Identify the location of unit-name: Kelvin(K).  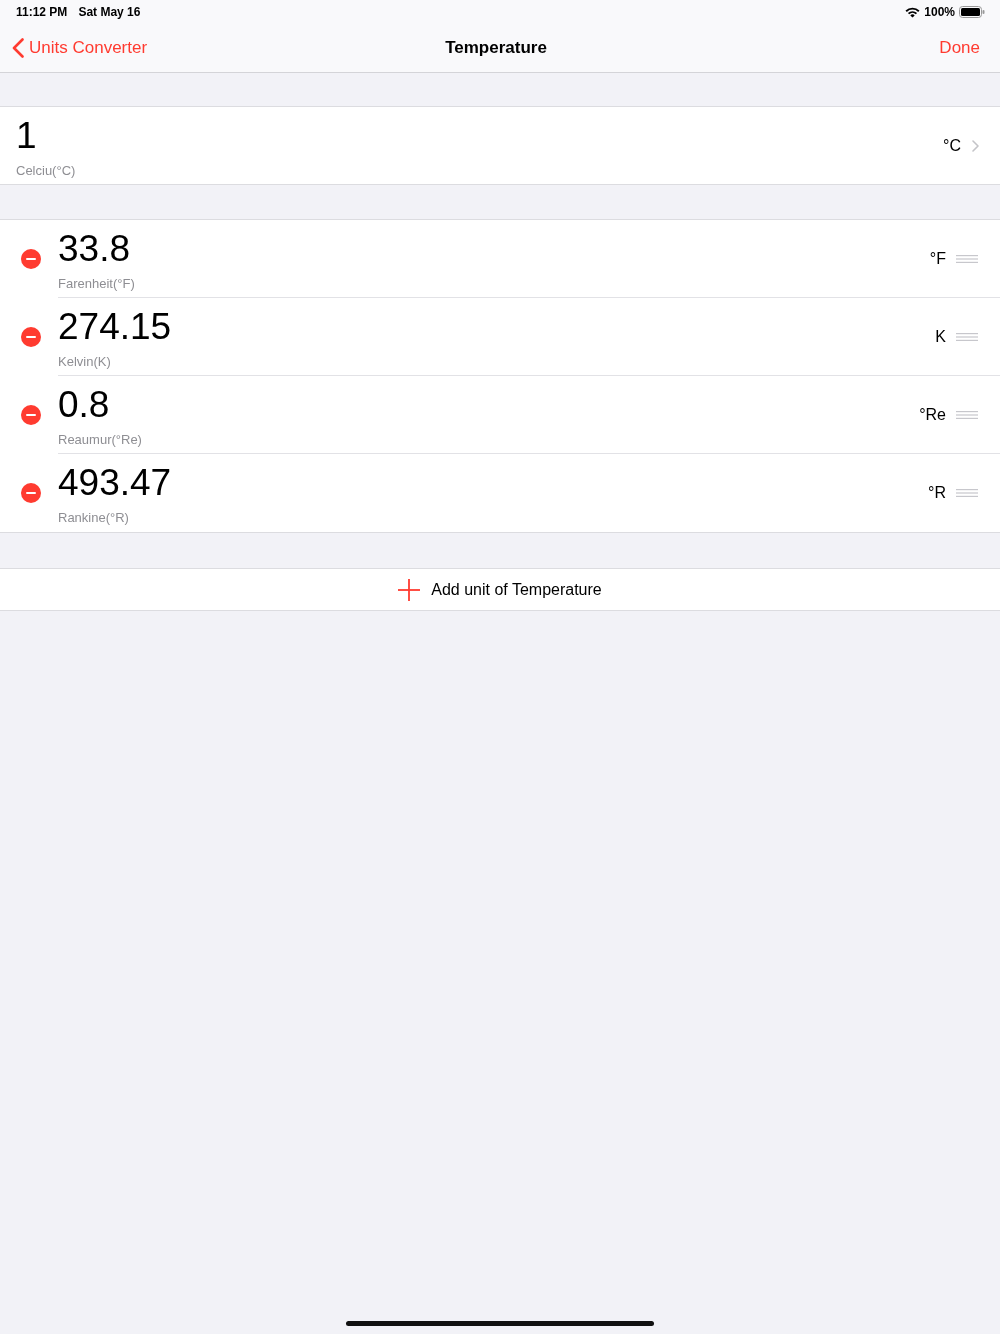
(84, 361).